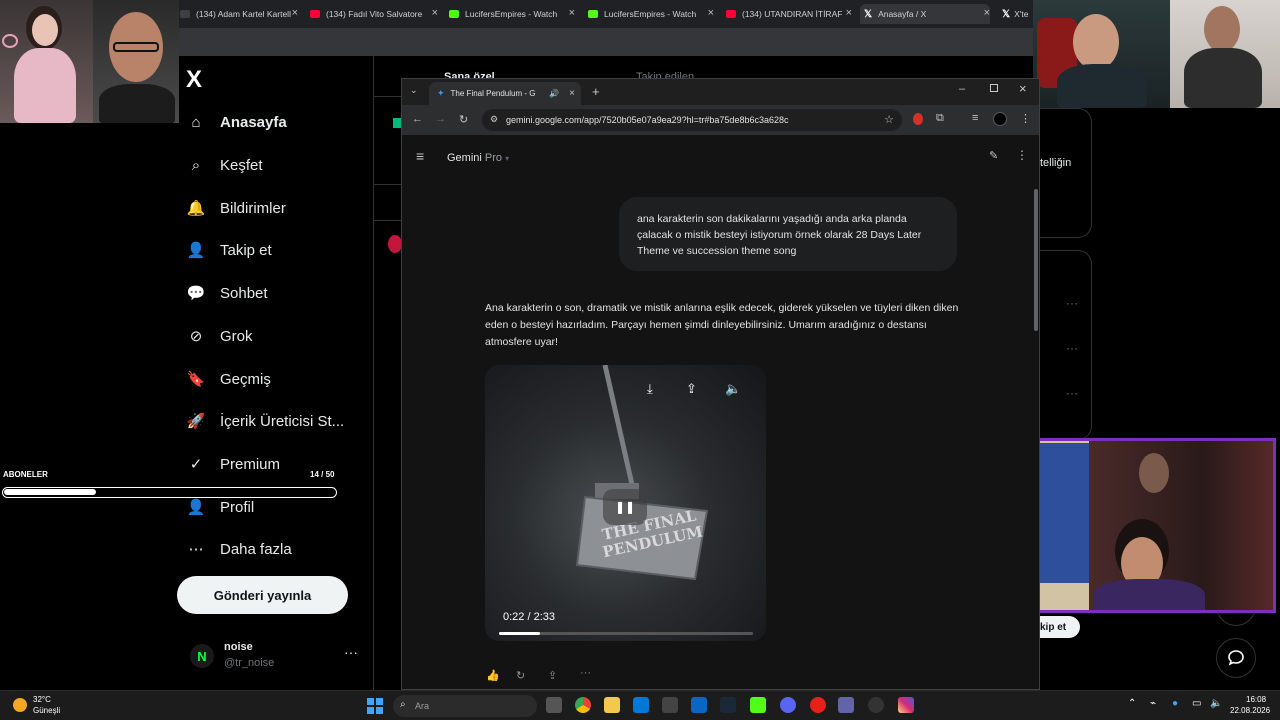  I want to click on weather-temp: 32°C, so click(42, 699).